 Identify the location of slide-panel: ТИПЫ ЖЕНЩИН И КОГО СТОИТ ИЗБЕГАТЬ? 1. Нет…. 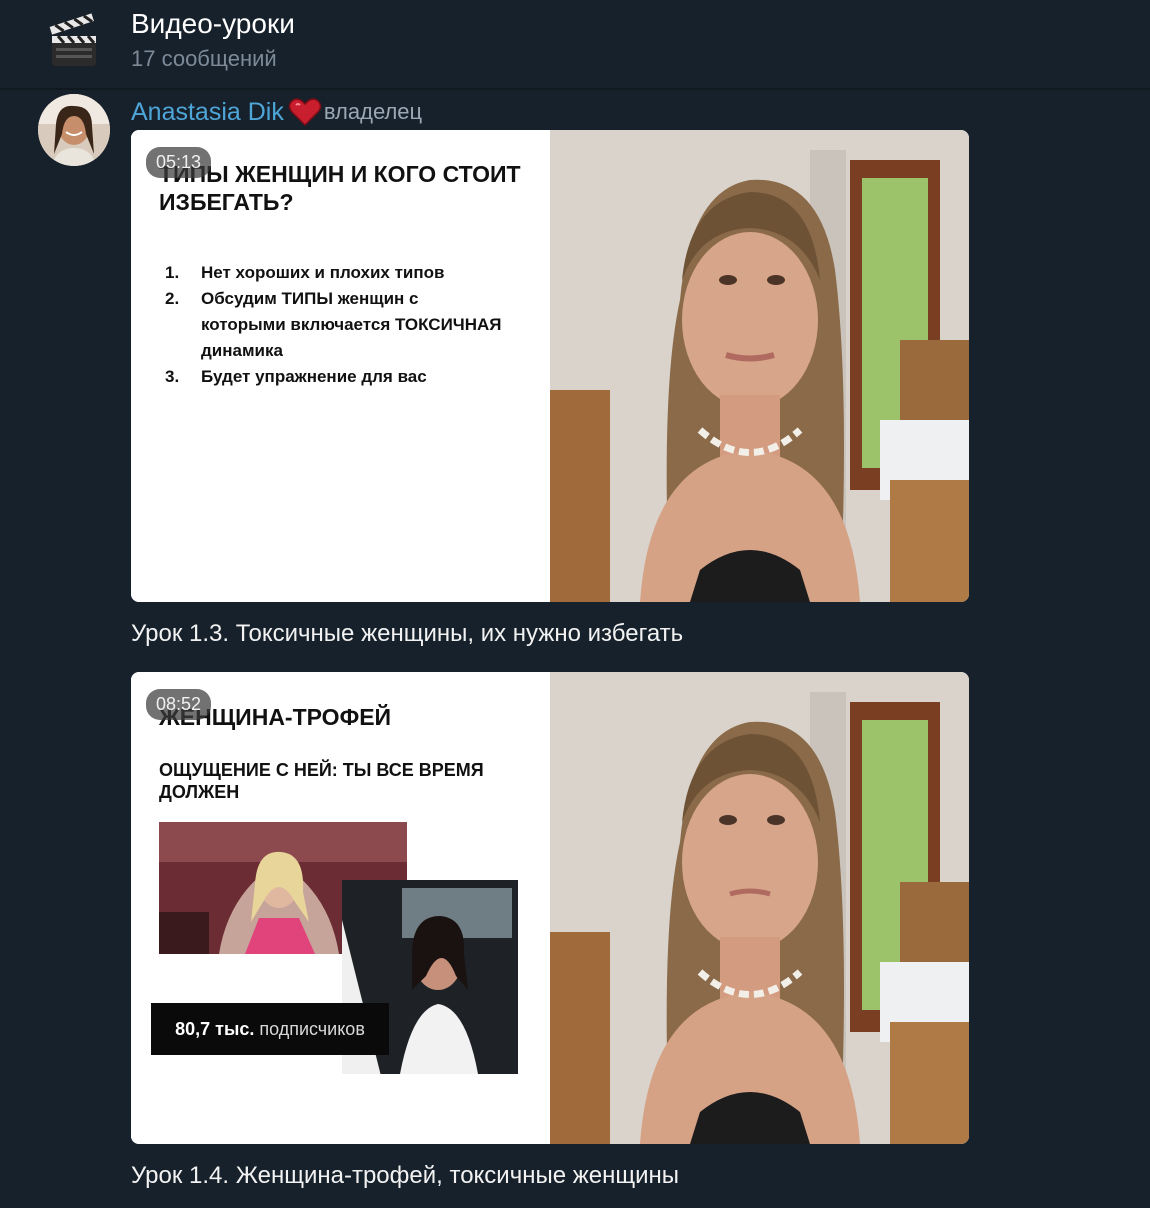
(340, 366).